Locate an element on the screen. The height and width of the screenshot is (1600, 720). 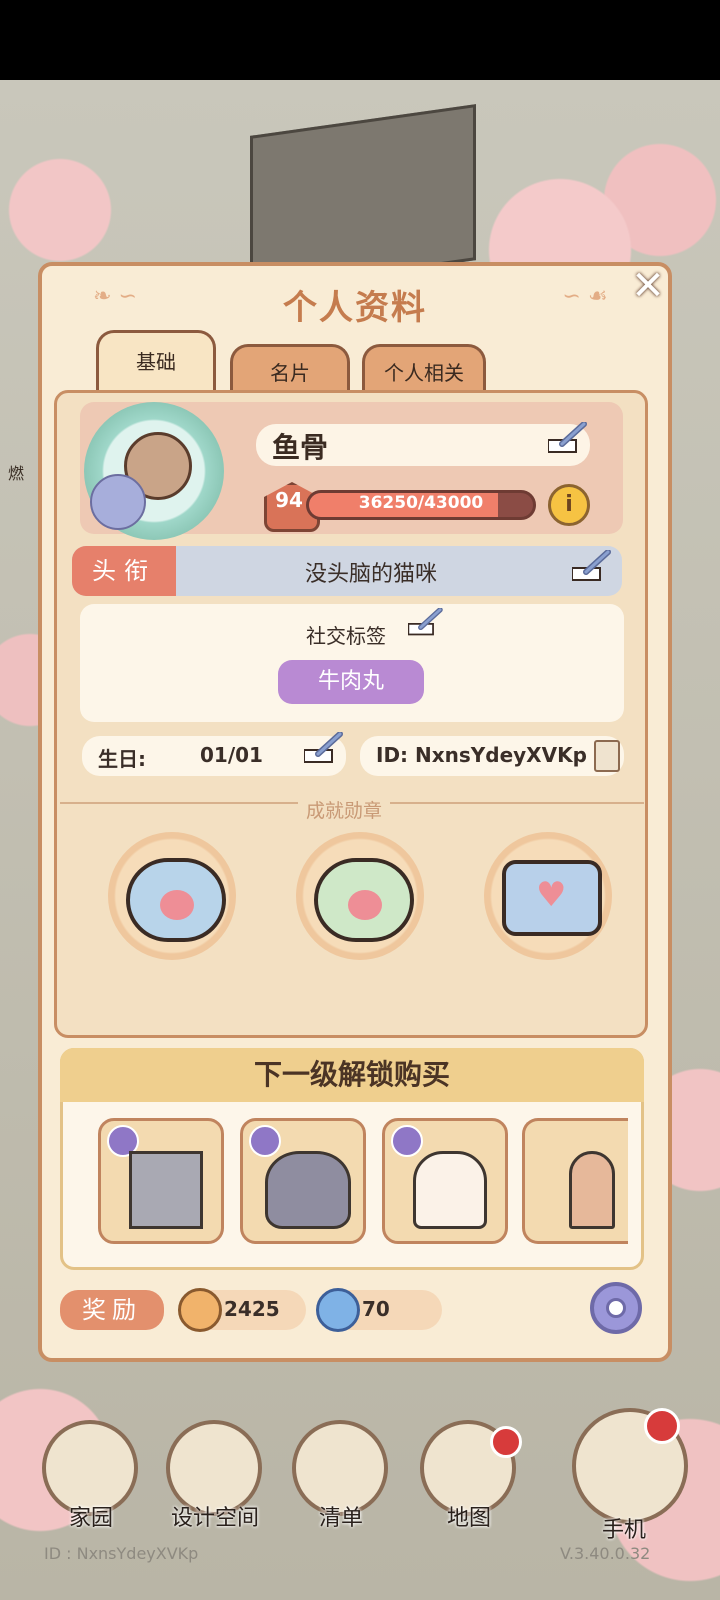
nav-home: 家园 is located at coordinates (91, 1475).